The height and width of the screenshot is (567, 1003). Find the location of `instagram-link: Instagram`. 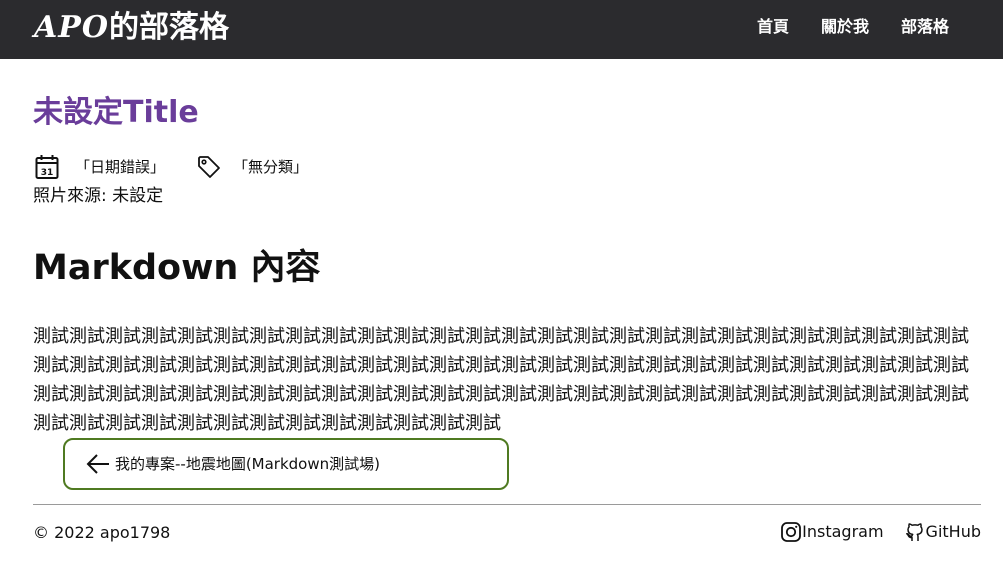

instagram-link: Instagram is located at coordinates (832, 532).